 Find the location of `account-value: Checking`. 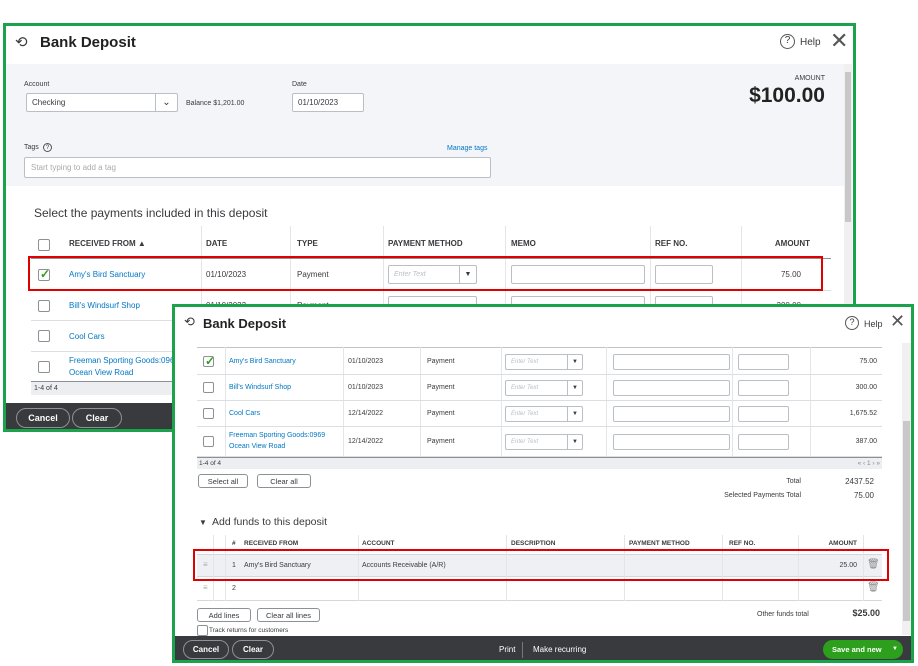

account-value: Checking is located at coordinates (49, 102).